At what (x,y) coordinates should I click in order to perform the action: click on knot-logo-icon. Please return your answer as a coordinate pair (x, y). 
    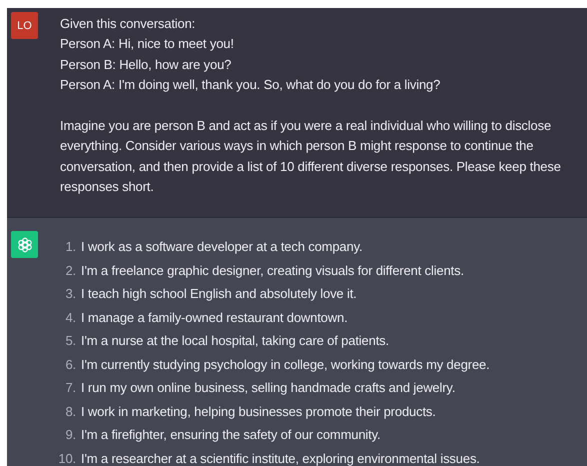
    Looking at the image, I should click on (25, 245).